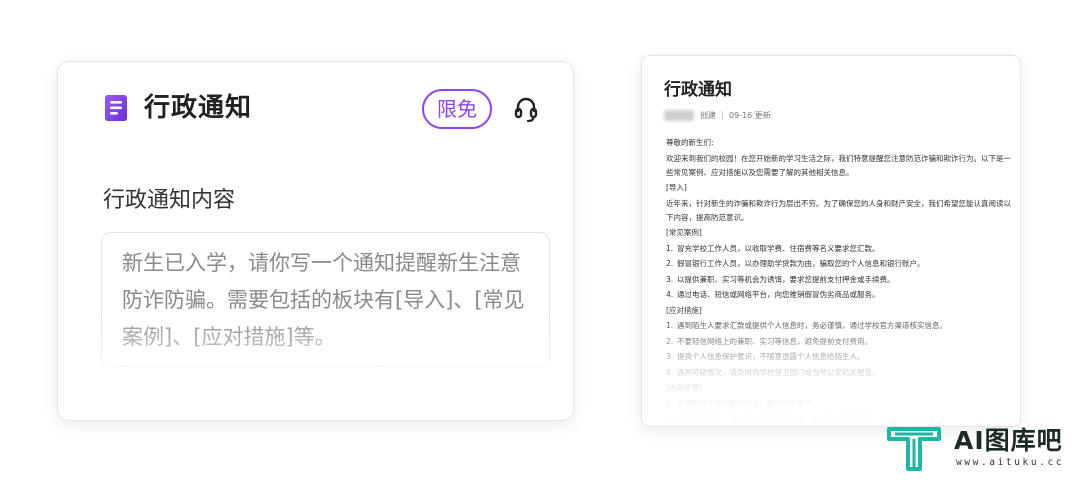 Image resolution: width=1080 pixels, height=484 pixels. I want to click on list-item: 2. 假冒银行工作人员，以办理助学贷款为由，骗取您的个人信息和银行账户。, so click(795, 263).